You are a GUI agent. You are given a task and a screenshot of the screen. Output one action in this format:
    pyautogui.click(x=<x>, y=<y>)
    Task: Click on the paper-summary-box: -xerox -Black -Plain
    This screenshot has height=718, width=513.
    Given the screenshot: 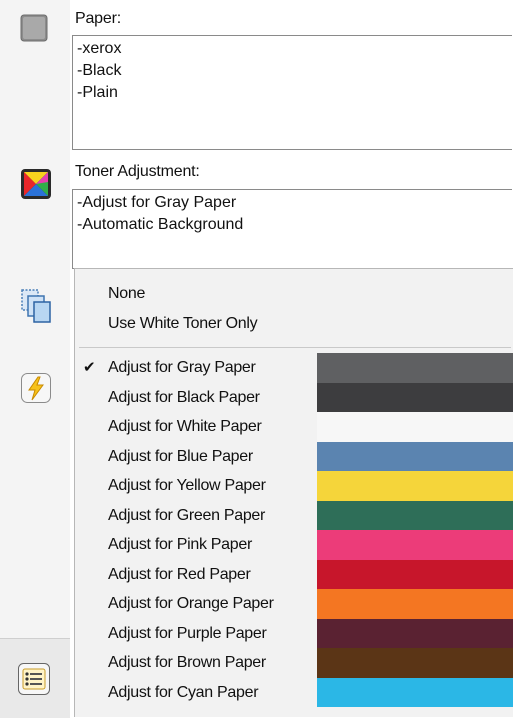 What is the action you would take?
    pyautogui.click(x=292, y=92)
    